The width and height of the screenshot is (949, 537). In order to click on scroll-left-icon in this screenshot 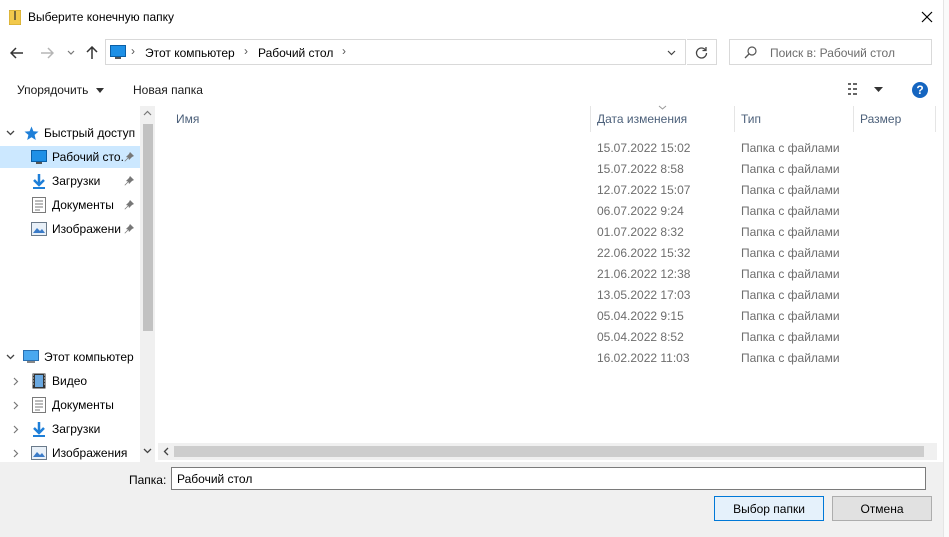, I will do `click(166, 451)`.